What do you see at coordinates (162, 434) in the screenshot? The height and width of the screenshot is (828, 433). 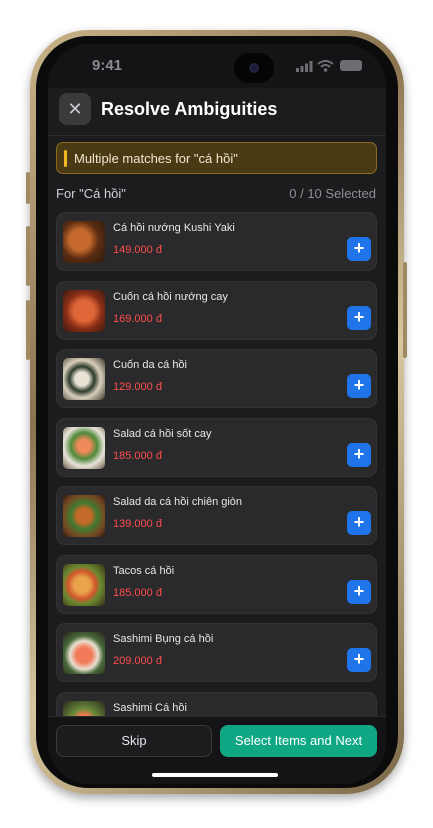 I see `item-name: Salad cá hồi sốt cay` at bounding box center [162, 434].